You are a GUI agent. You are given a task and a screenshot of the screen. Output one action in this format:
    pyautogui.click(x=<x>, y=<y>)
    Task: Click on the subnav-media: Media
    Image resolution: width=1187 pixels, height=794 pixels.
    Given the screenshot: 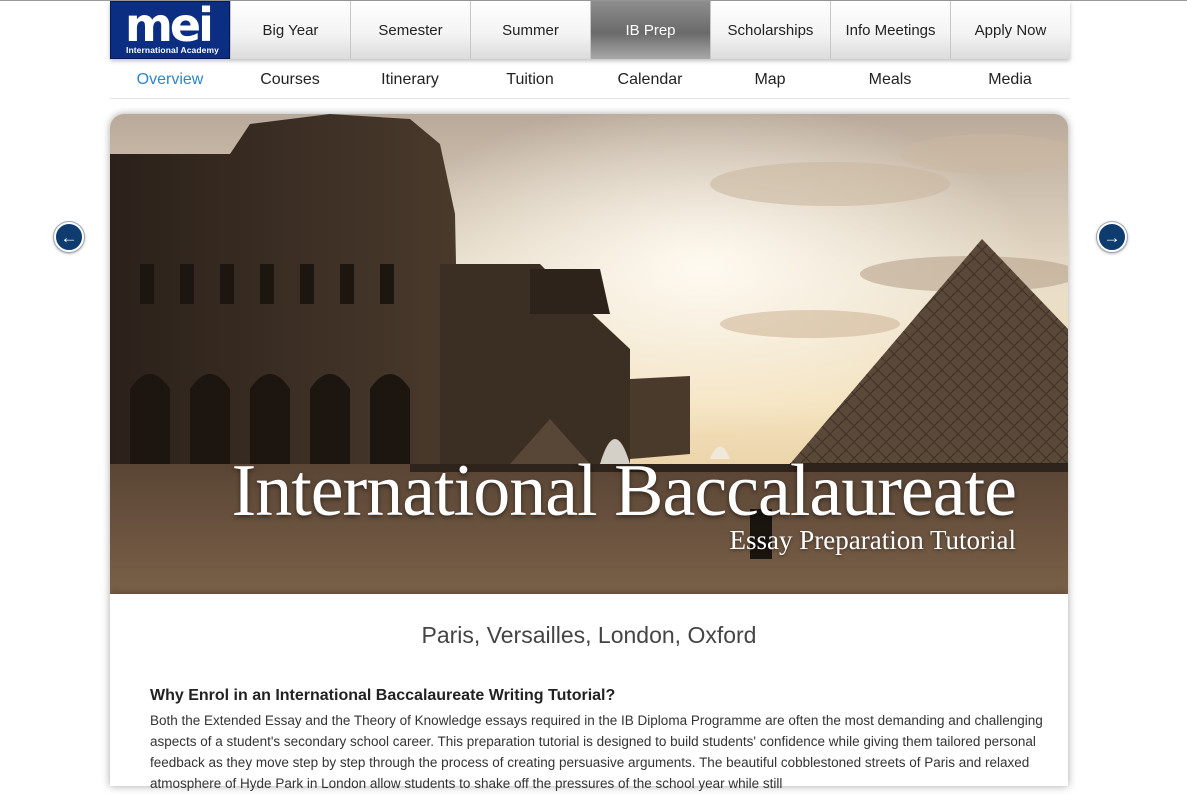 What is the action you would take?
    pyautogui.click(x=1010, y=82)
    